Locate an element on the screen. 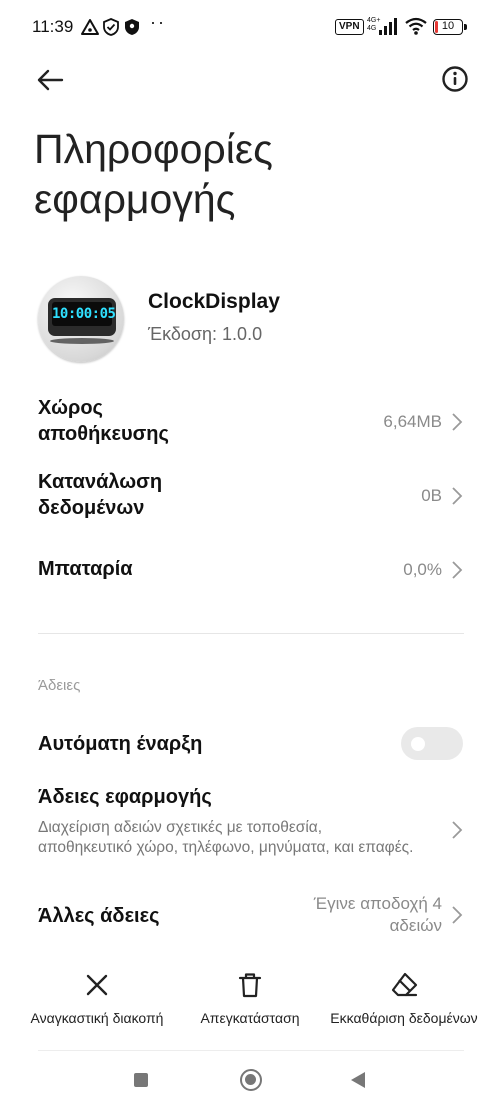 The image size is (500, 1111). more-dots-icon: ·· is located at coordinates (158, 22).